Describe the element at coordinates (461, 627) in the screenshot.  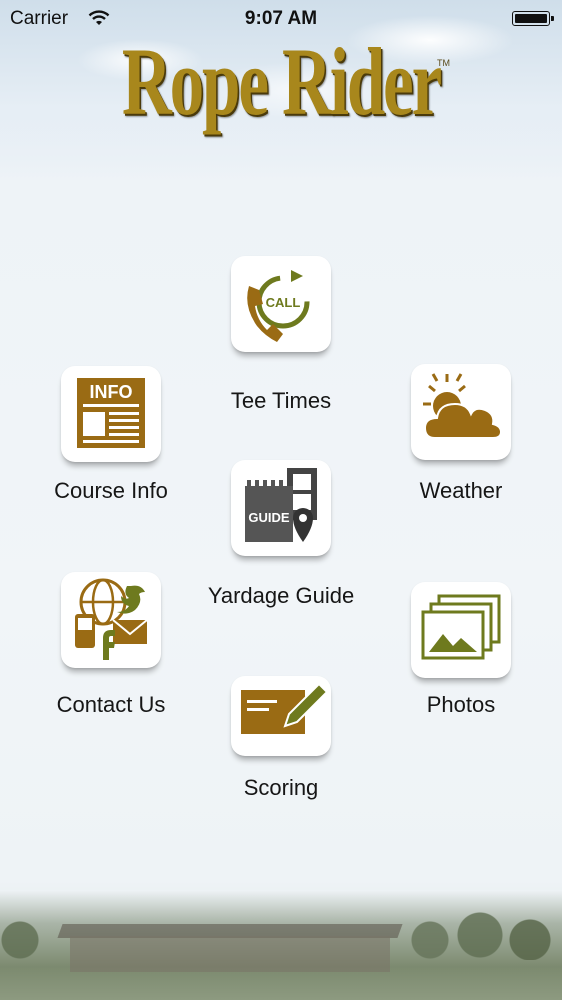
I see `photo-stack-icon` at that location.